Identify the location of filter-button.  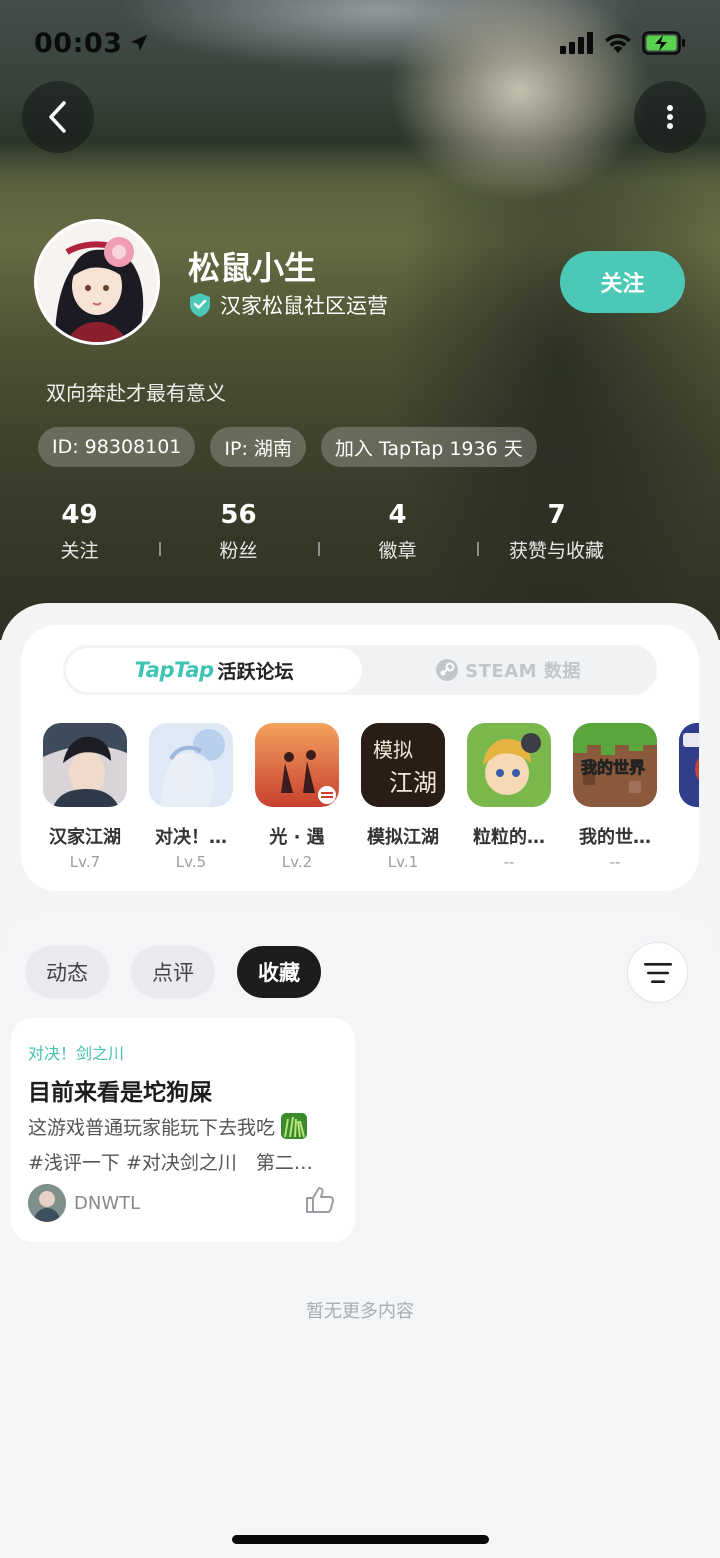
(657, 972).